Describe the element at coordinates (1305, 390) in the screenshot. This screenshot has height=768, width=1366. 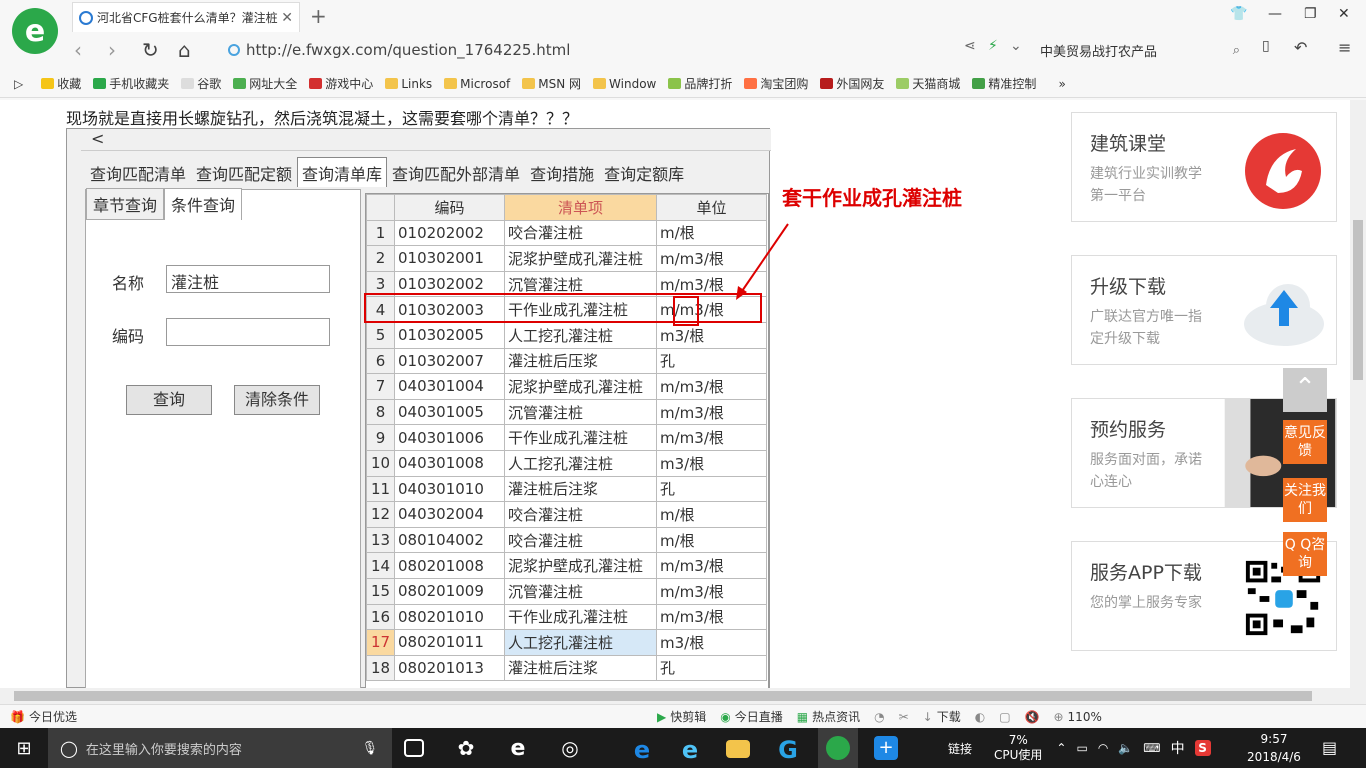
I see `back-to-top-icon: ⌃` at that location.